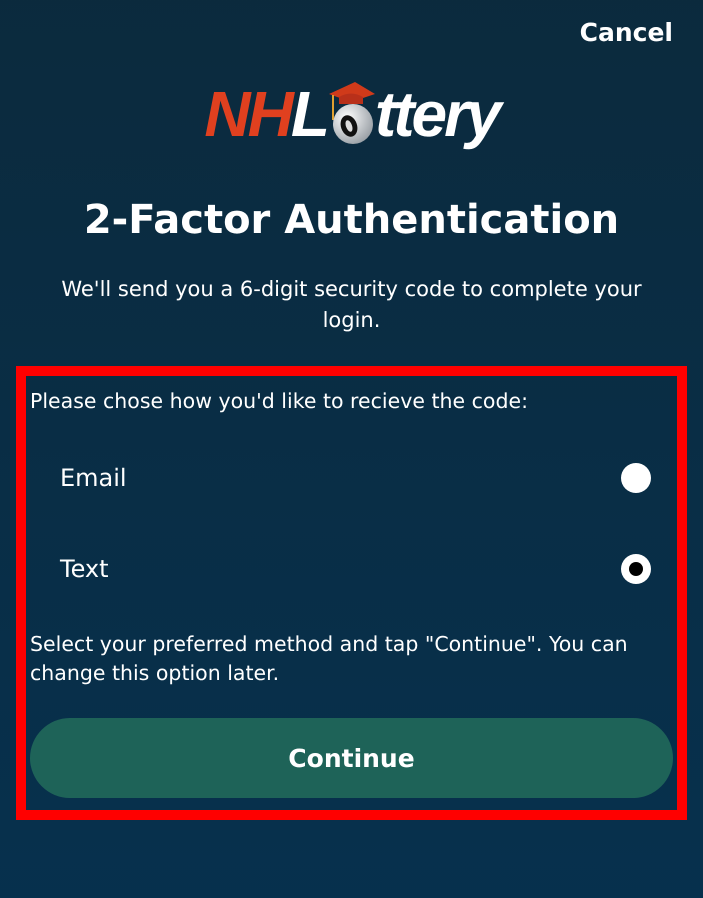 Image resolution: width=703 pixels, height=898 pixels. What do you see at coordinates (265, 114) in the screenshot?
I see `logo-text: NHL` at bounding box center [265, 114].